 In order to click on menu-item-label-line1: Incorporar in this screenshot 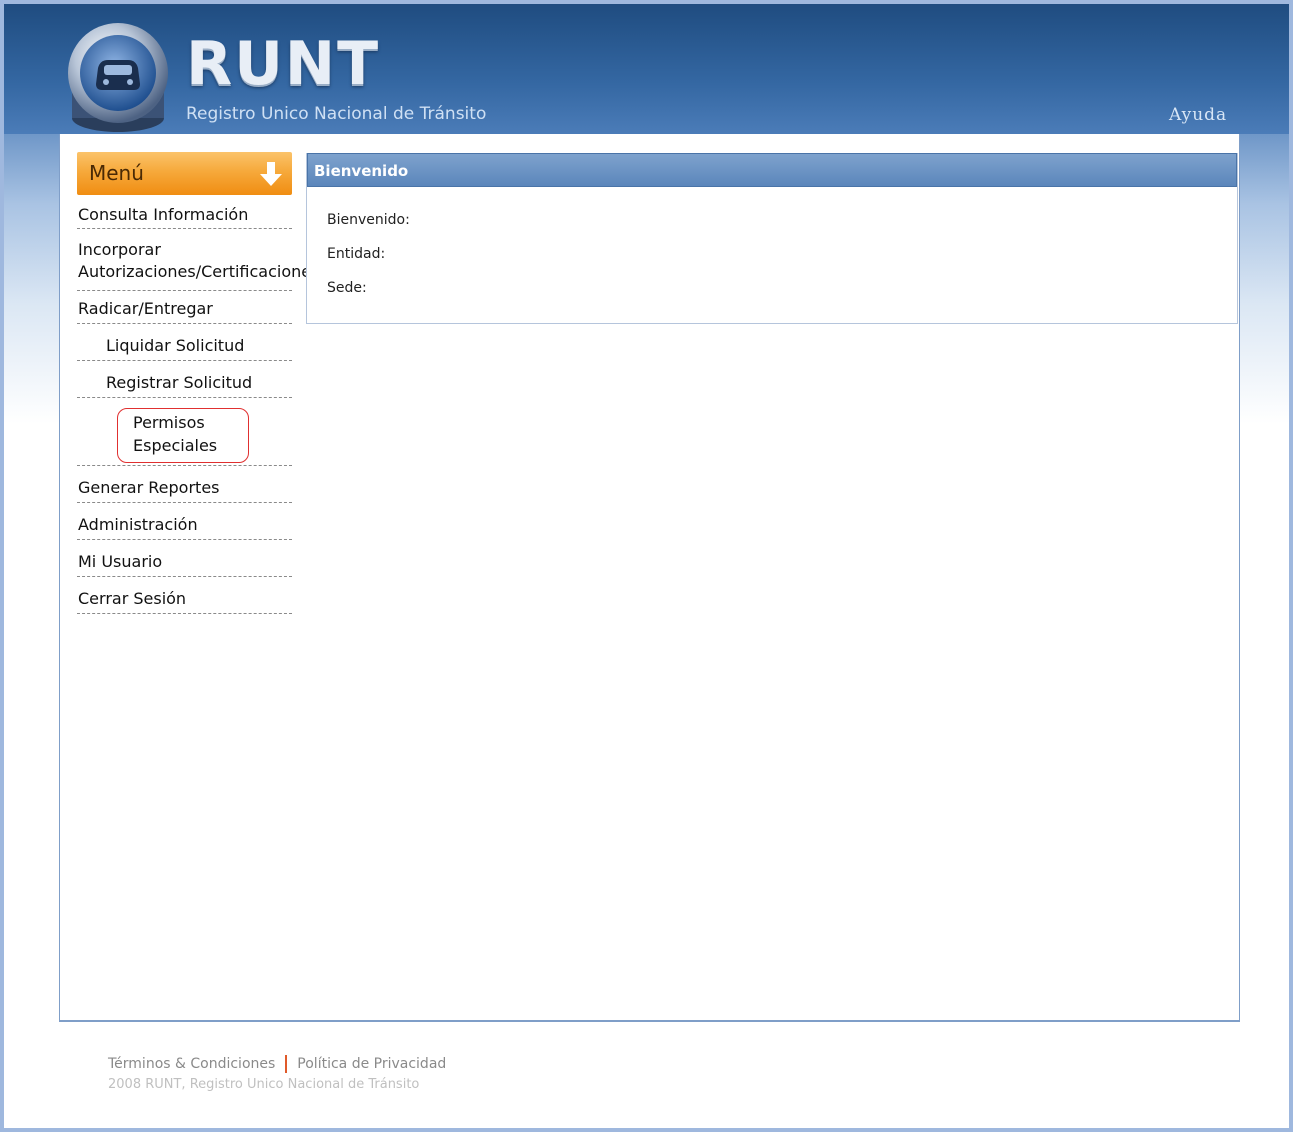, I will do `click(119, 249)`.